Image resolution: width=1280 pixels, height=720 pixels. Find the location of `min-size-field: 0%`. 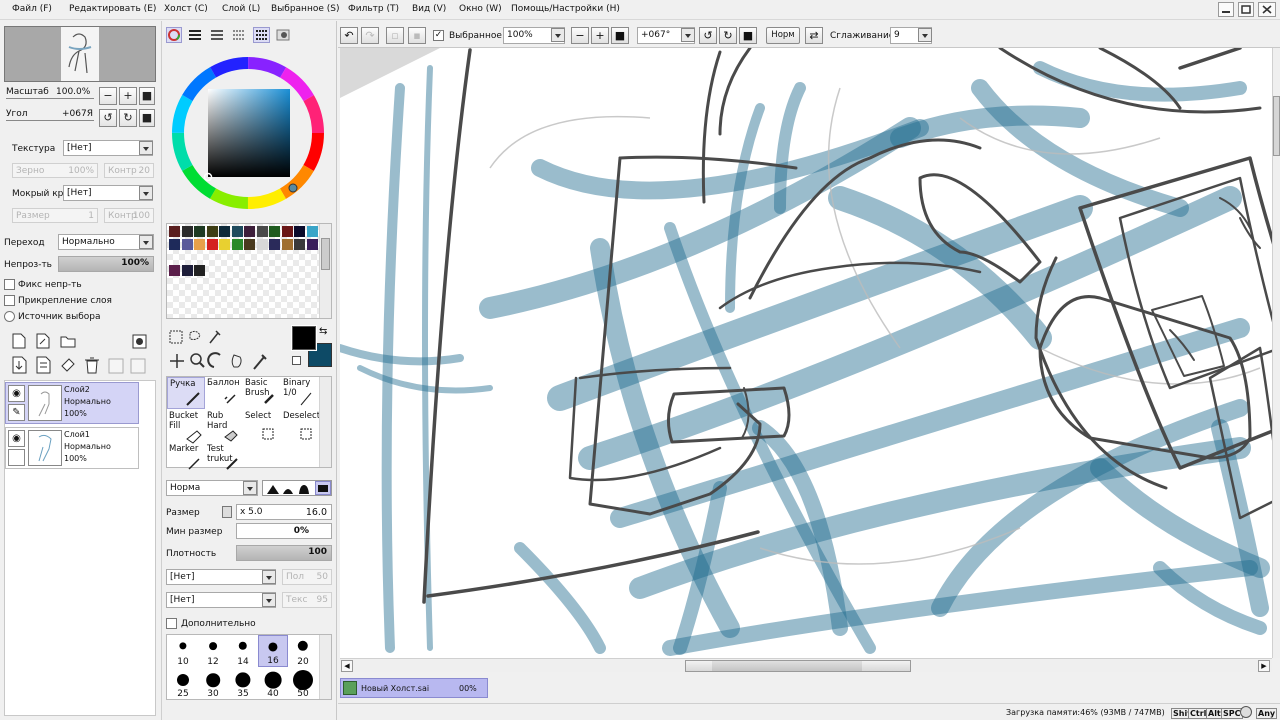

min-size-field: 0% is located at coordinates (284, 531).